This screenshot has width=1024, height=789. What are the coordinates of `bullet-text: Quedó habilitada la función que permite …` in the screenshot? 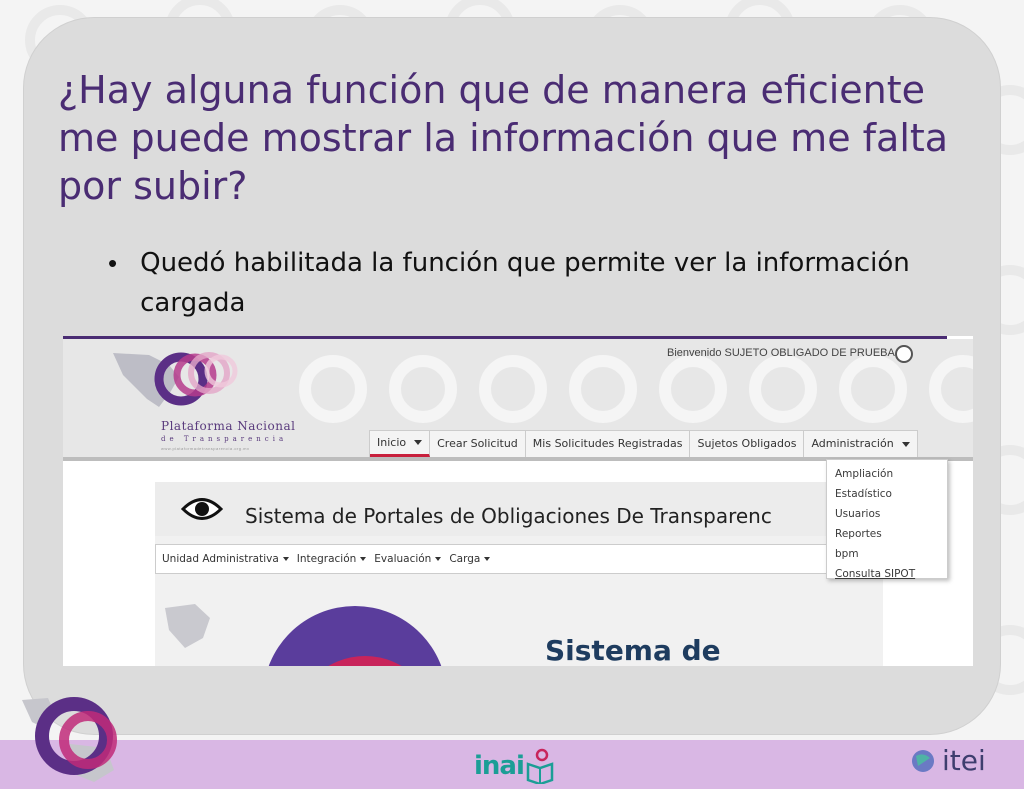 It's located at (525, 283).